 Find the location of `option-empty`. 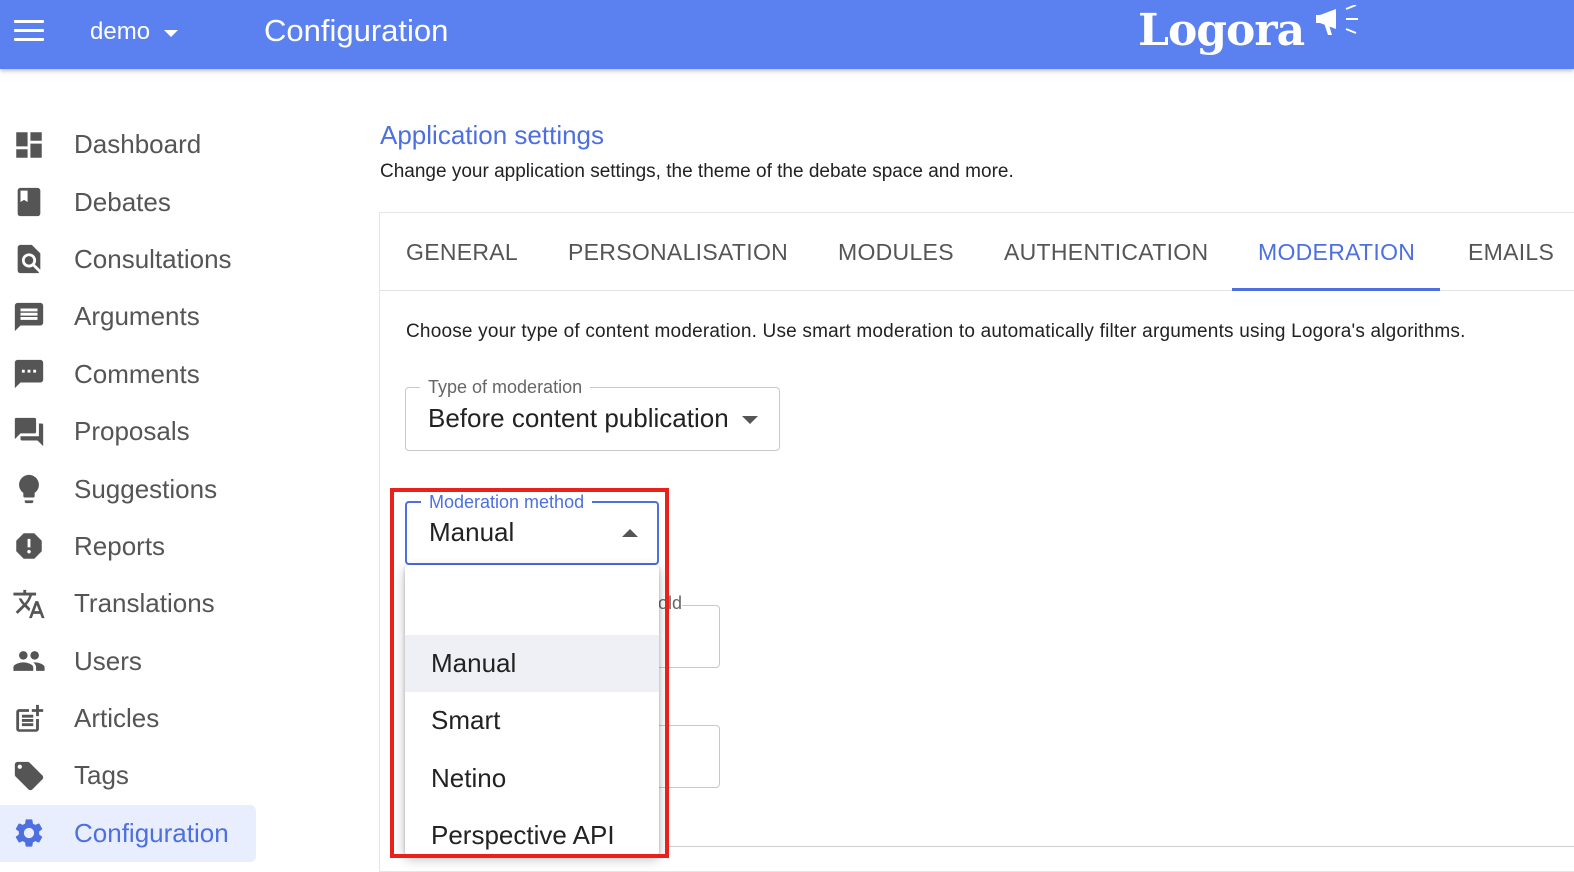

option-empty is located at coordinates (532, 606).